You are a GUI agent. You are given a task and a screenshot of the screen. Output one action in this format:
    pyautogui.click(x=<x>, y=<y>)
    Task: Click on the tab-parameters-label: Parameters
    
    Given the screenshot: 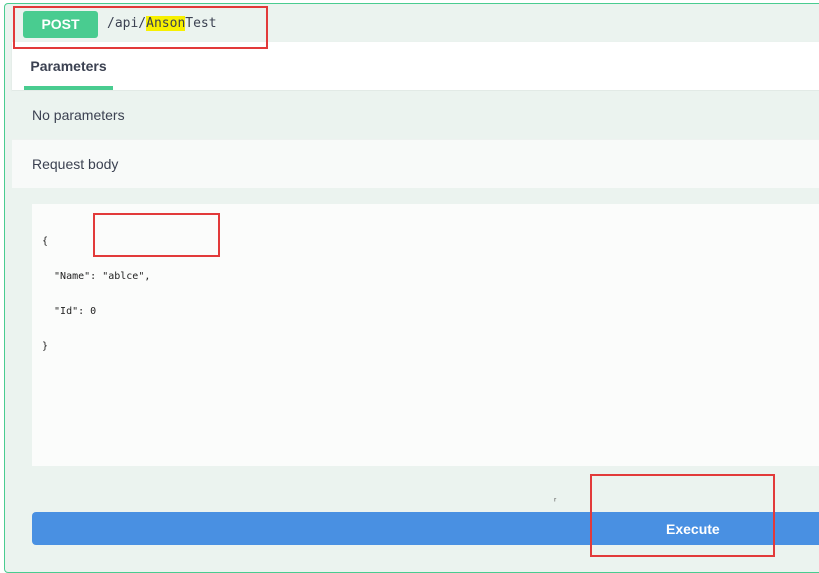 What is the action you would take?
    pyautogui.click(x=68, y=66)
    